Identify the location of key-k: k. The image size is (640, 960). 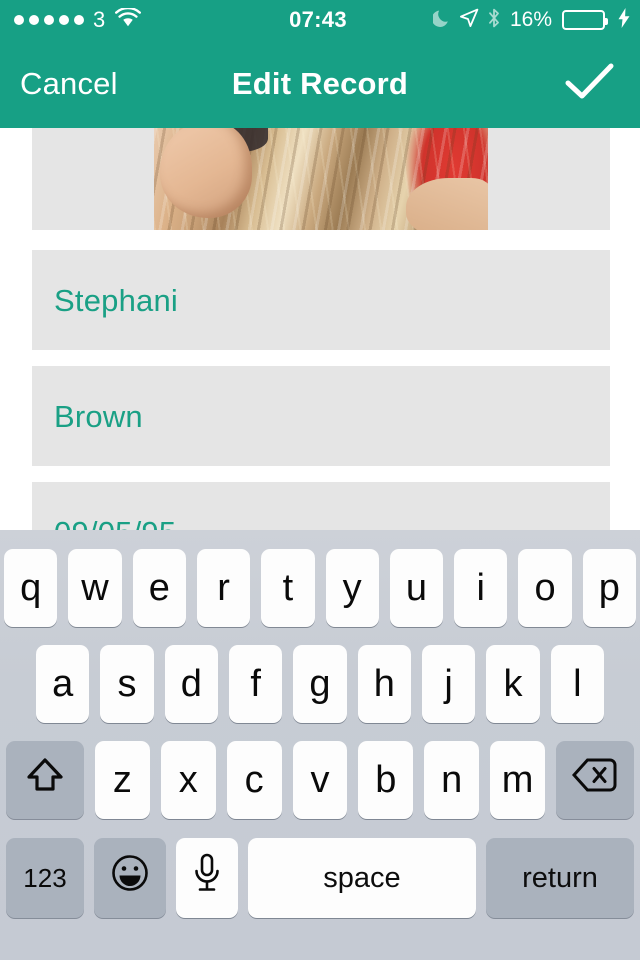
(513, 684).